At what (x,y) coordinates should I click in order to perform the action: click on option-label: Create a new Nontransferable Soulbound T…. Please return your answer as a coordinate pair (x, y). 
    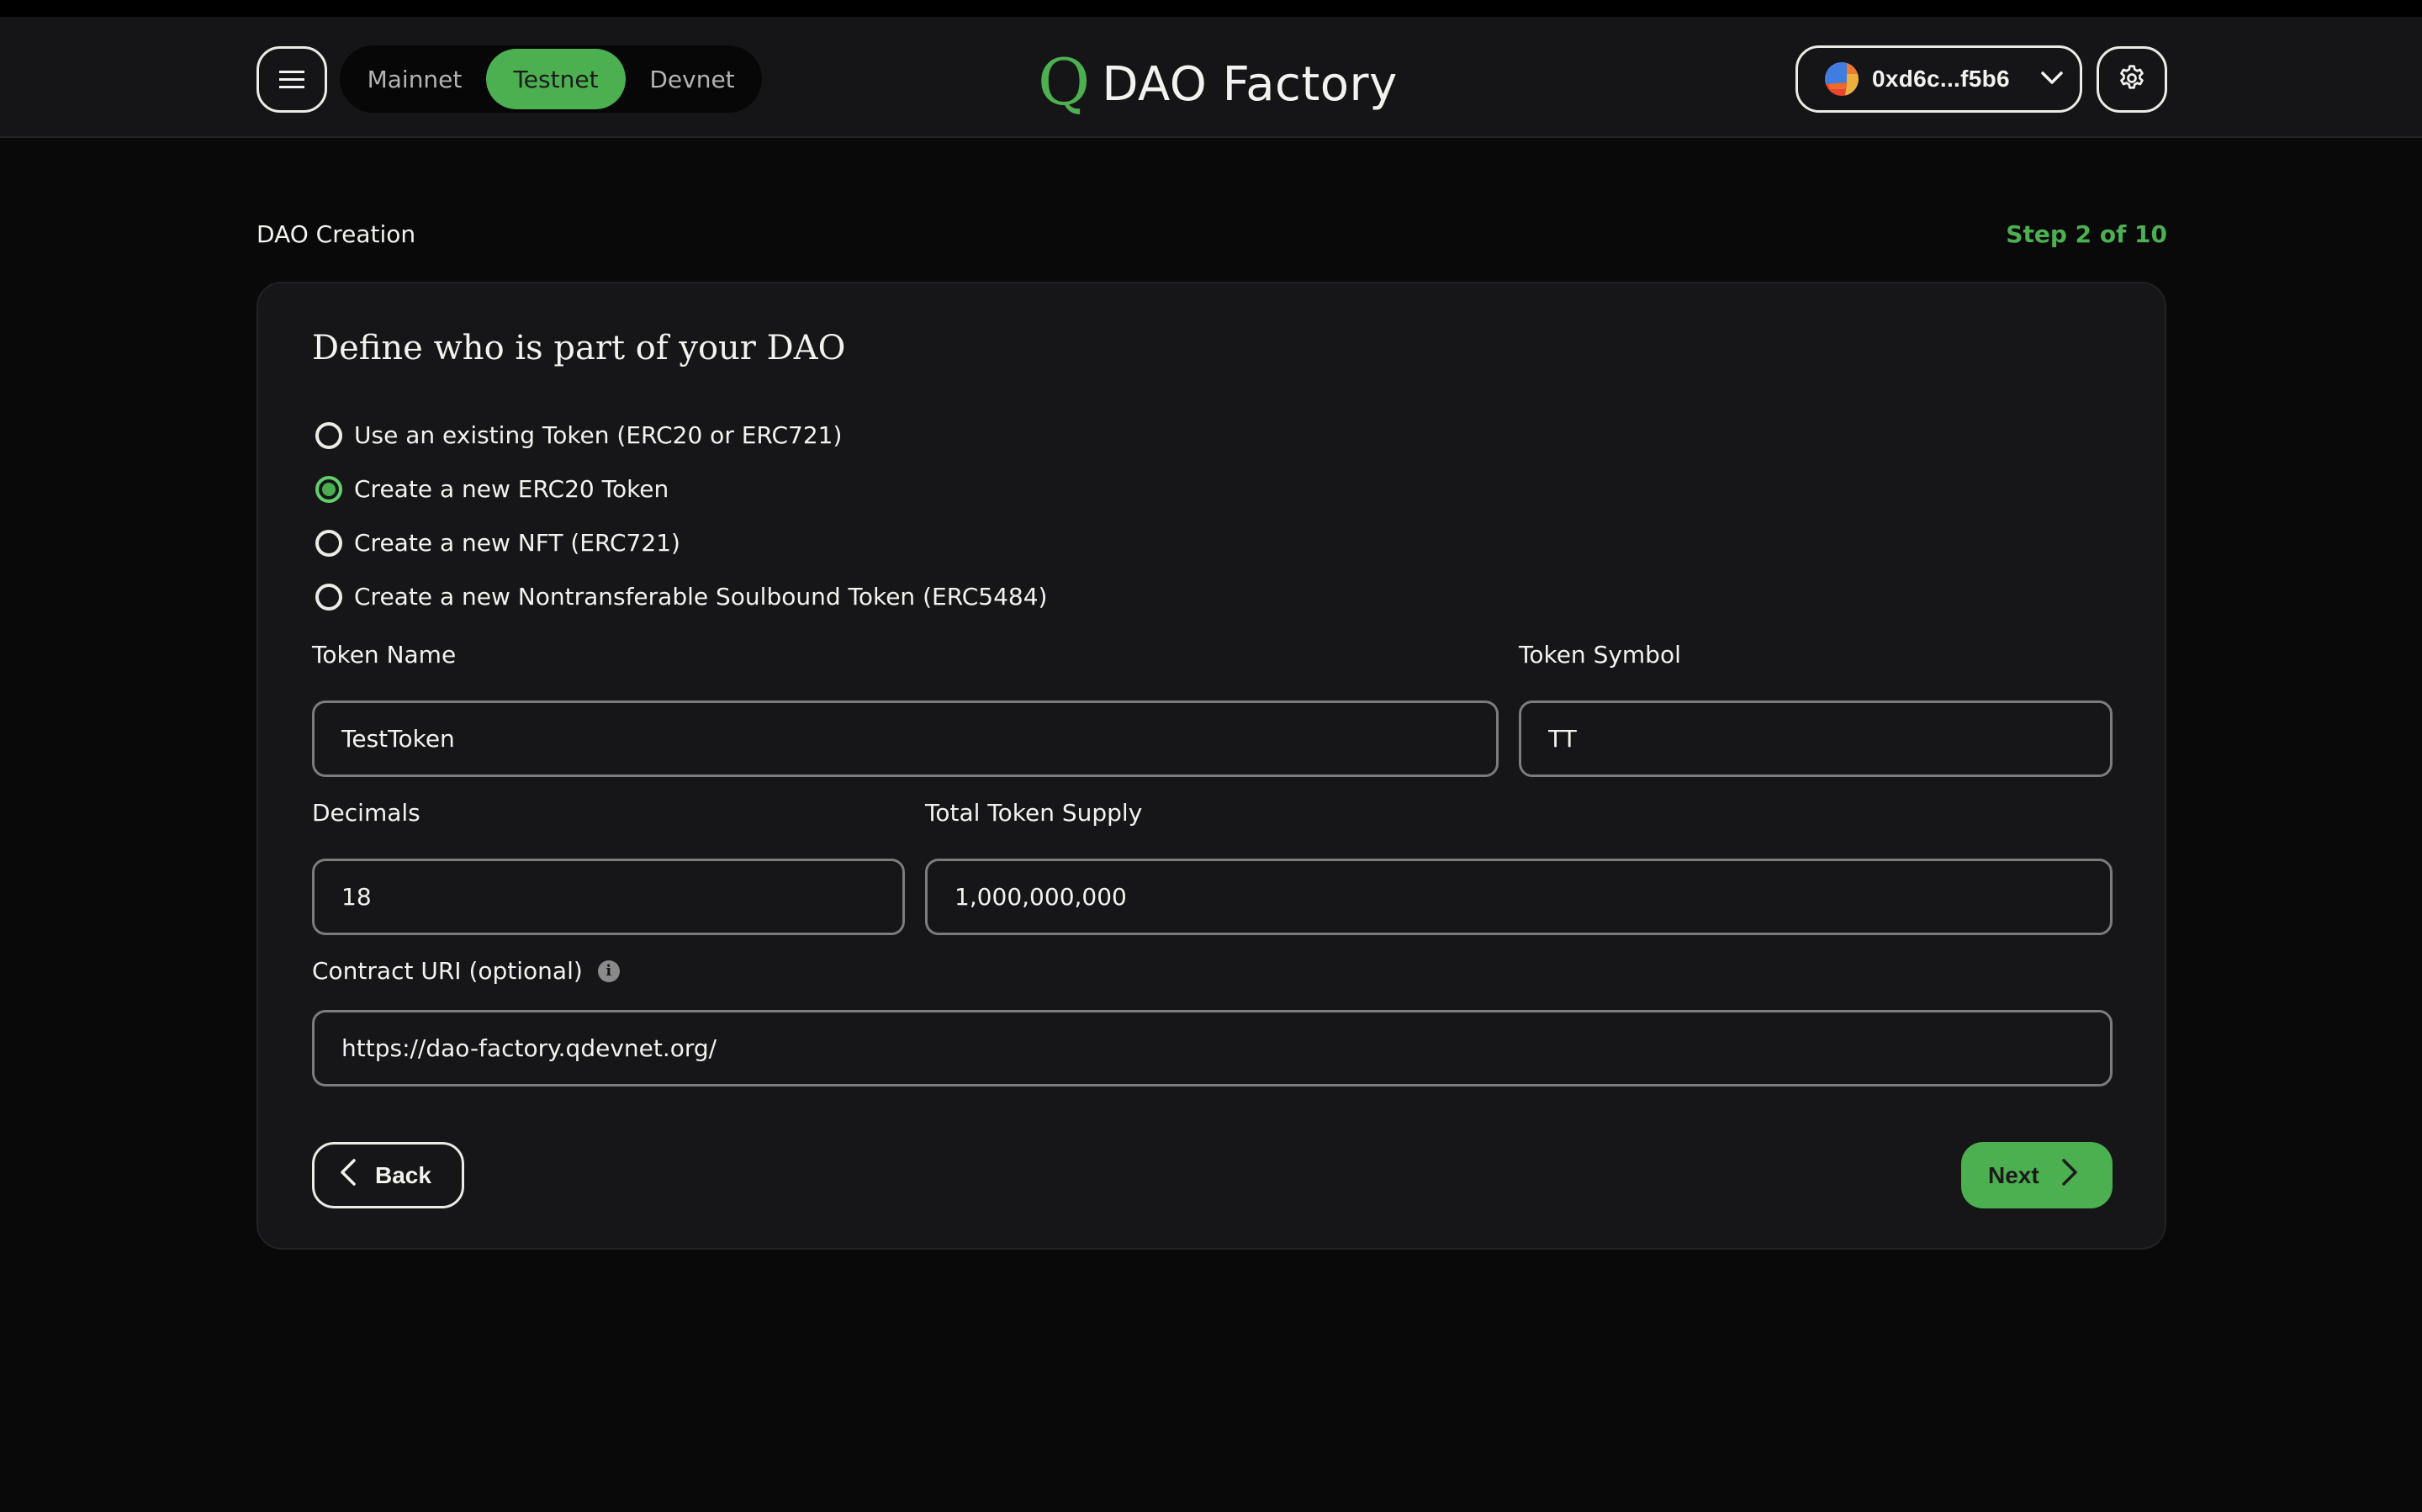
    Looking at the image, I should click on (701, 597).